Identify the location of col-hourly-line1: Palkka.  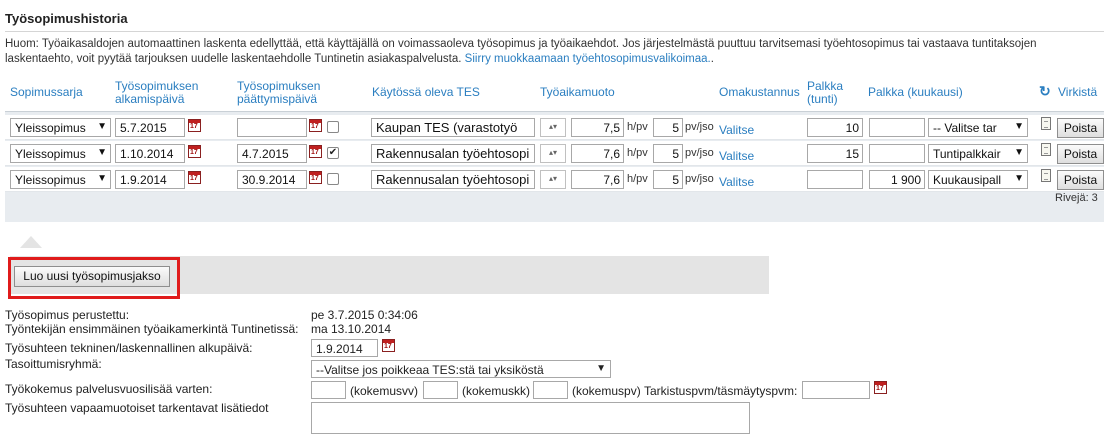
(825, 86).